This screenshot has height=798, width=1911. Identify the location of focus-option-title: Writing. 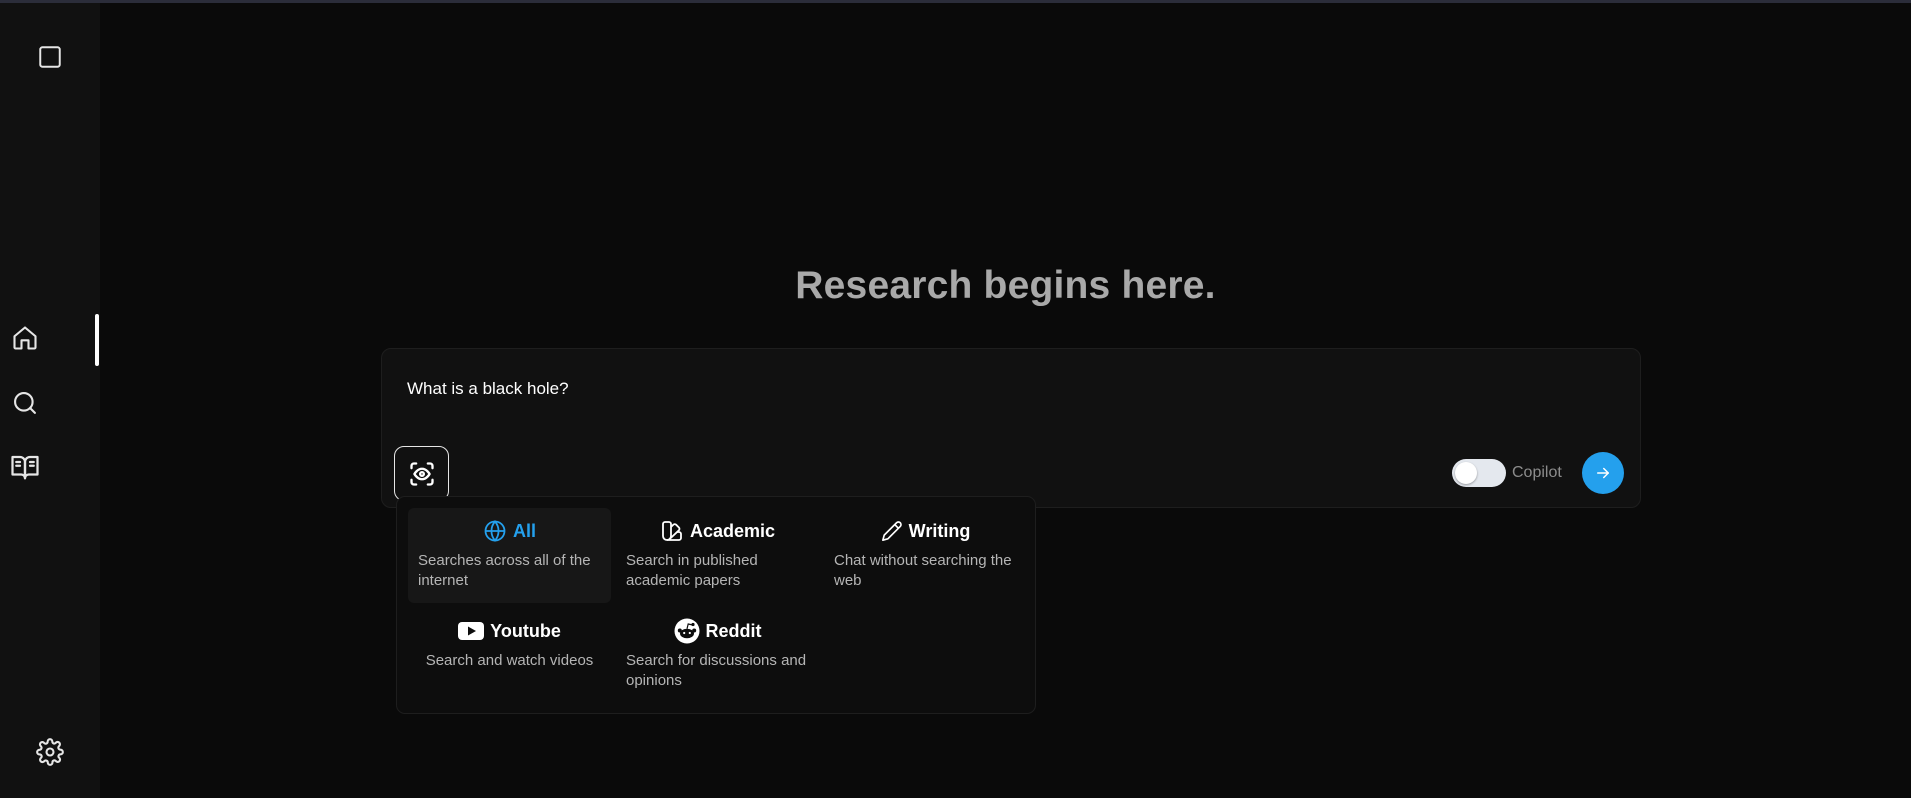
(939, 530).